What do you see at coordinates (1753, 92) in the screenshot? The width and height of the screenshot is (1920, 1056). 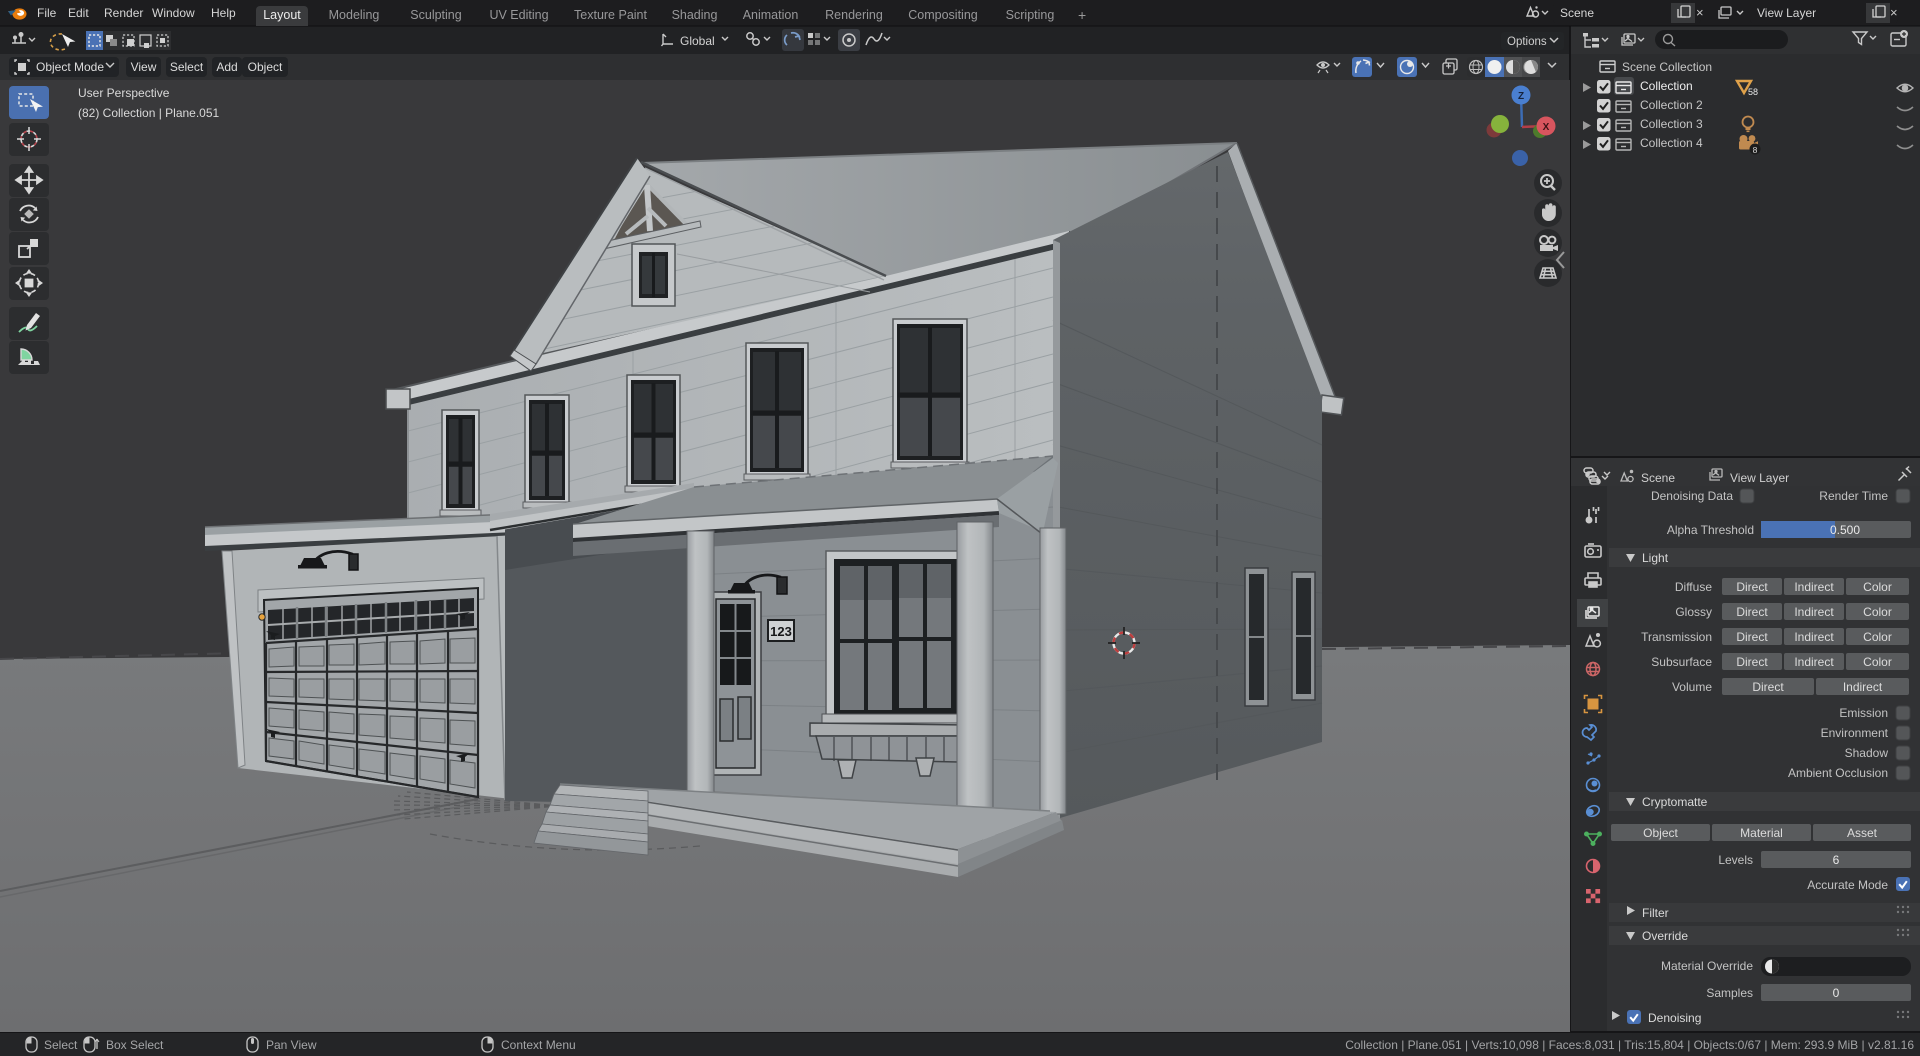 I see `svg-text: 58` at bounding box center [1753, 92].